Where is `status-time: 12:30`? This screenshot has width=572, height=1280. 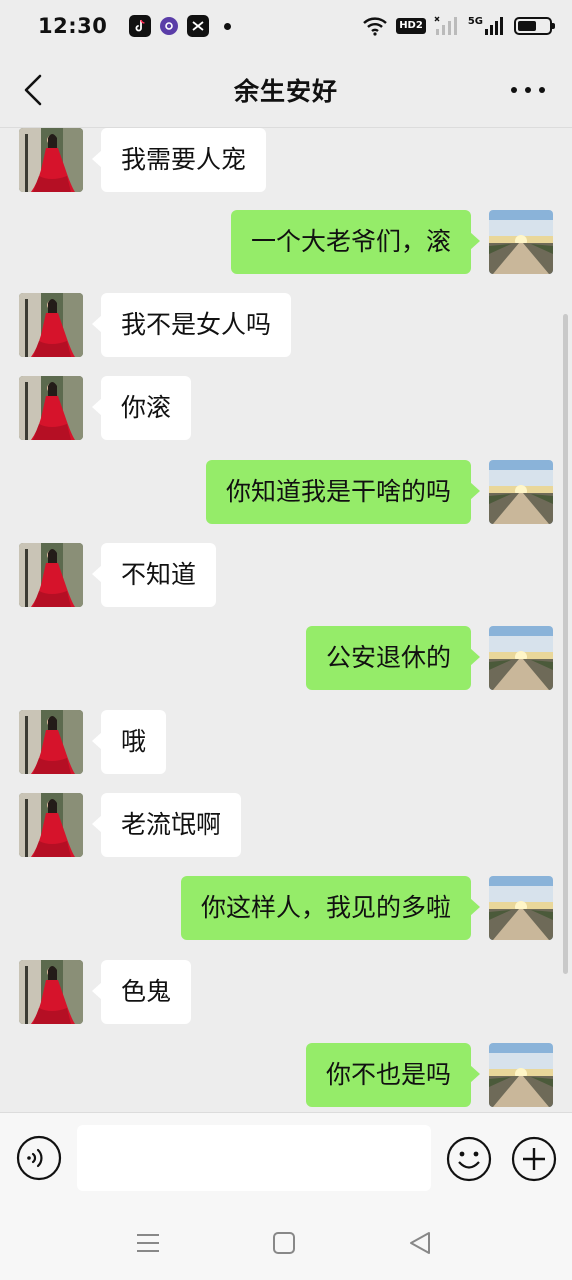
status-time: 12:30 is located at coordinates (73, 26).